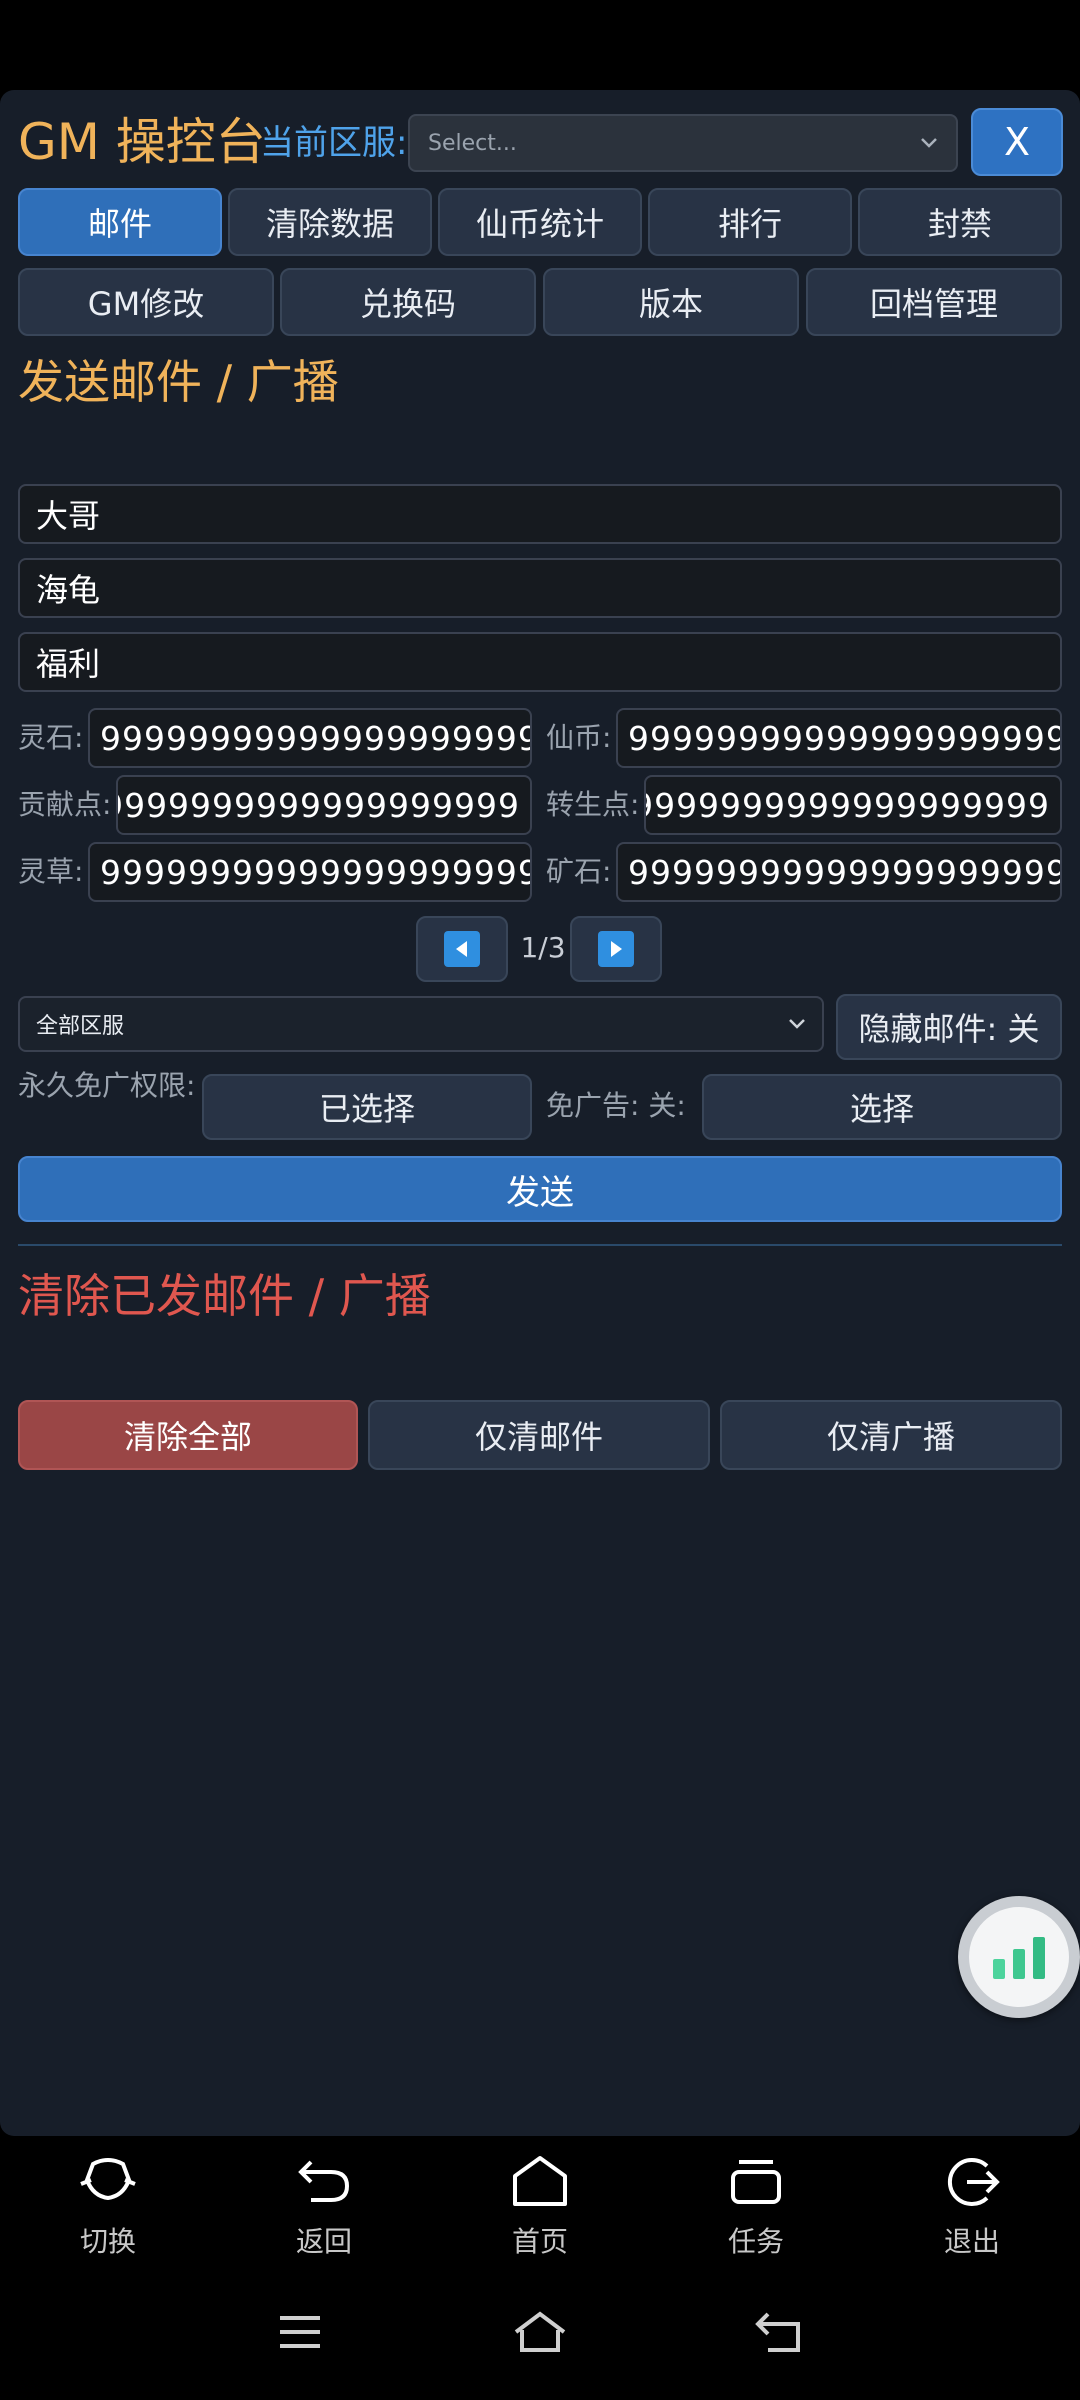  Describe the element at coordinates (142, 142) in the screenshot. I see `page-title: GM 操控台` at that location.